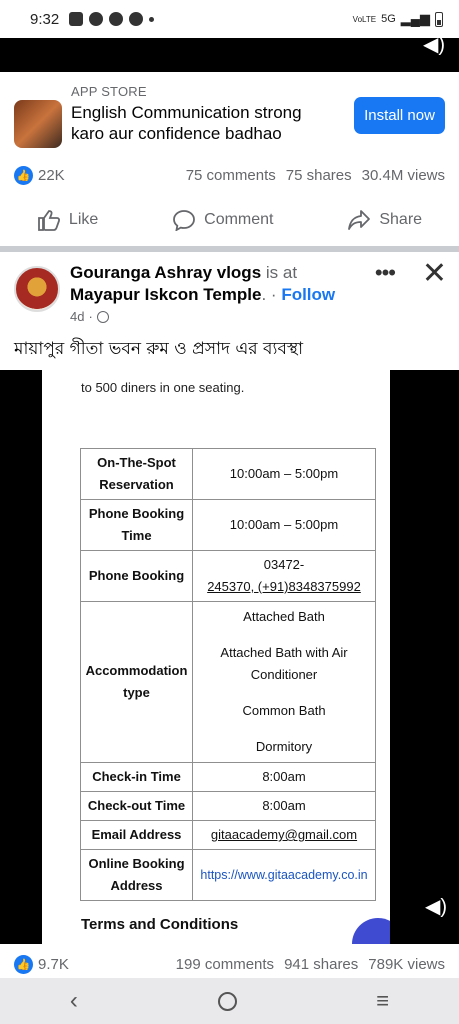 This screenshot has width=459, height=1024. Describe the element at coordinates (284, 663) in the screenshot. I see `accommodation-option: Attached Bath with Air Conditioner` at that location.